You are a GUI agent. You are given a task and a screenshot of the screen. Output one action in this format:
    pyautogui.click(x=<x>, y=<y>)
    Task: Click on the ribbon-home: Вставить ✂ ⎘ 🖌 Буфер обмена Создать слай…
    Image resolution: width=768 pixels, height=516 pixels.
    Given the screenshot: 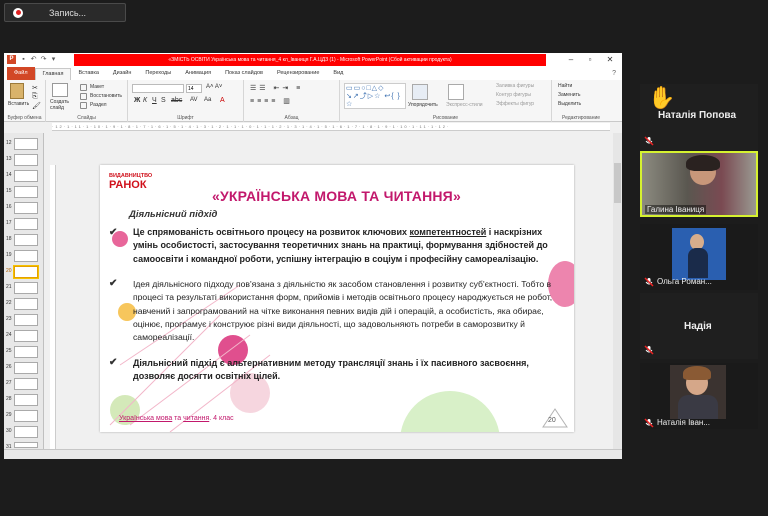 What is the action you would take?
    pyautogui.click(x=313, y=101)
    